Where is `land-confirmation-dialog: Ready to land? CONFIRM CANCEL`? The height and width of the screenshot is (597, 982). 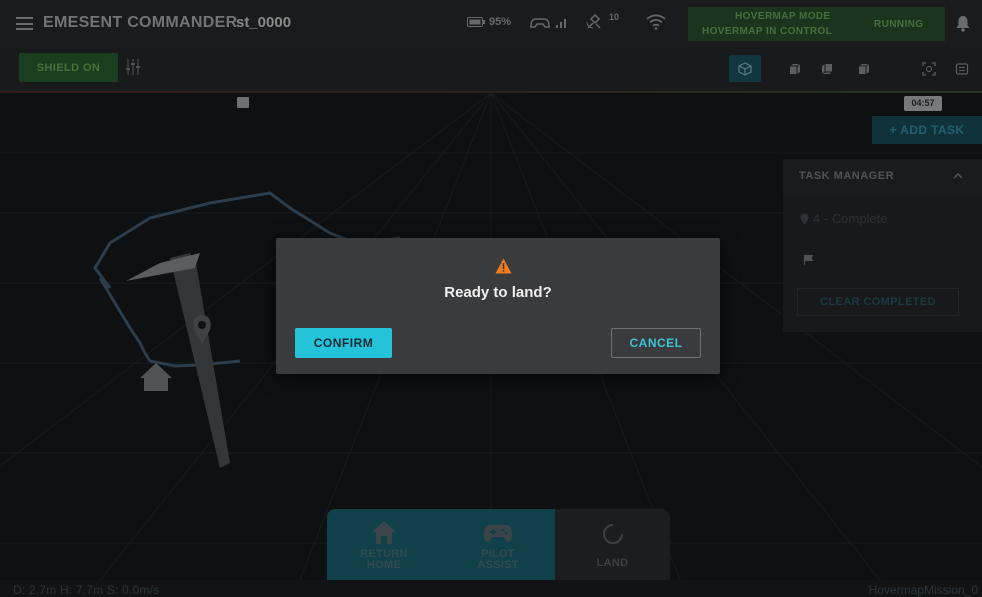 land-confirmation-dialog: Ready to land? CONFIRM CANCEL is located at coordinates (498, 306).